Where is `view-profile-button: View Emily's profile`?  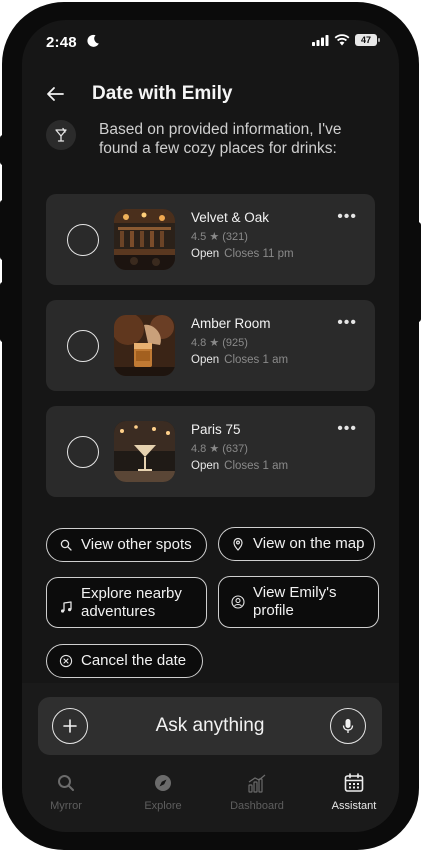
view-profile-button: View Emily's profile is located at coordinates (298, 602).